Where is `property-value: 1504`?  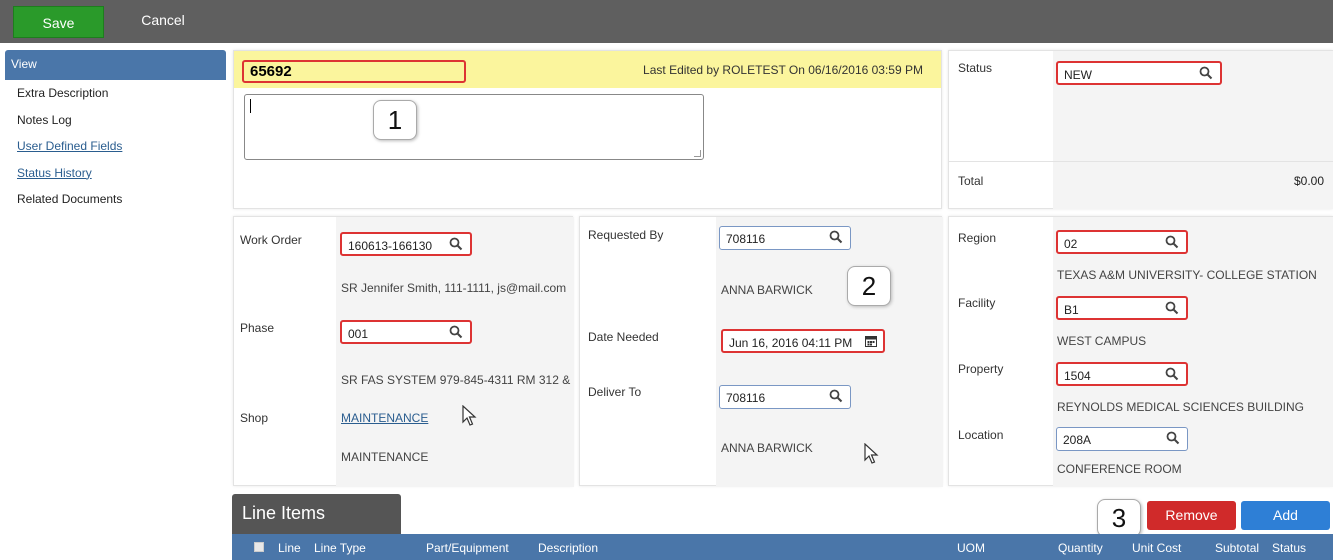
property-value: 1504 is located at coordinates (1077, 376).